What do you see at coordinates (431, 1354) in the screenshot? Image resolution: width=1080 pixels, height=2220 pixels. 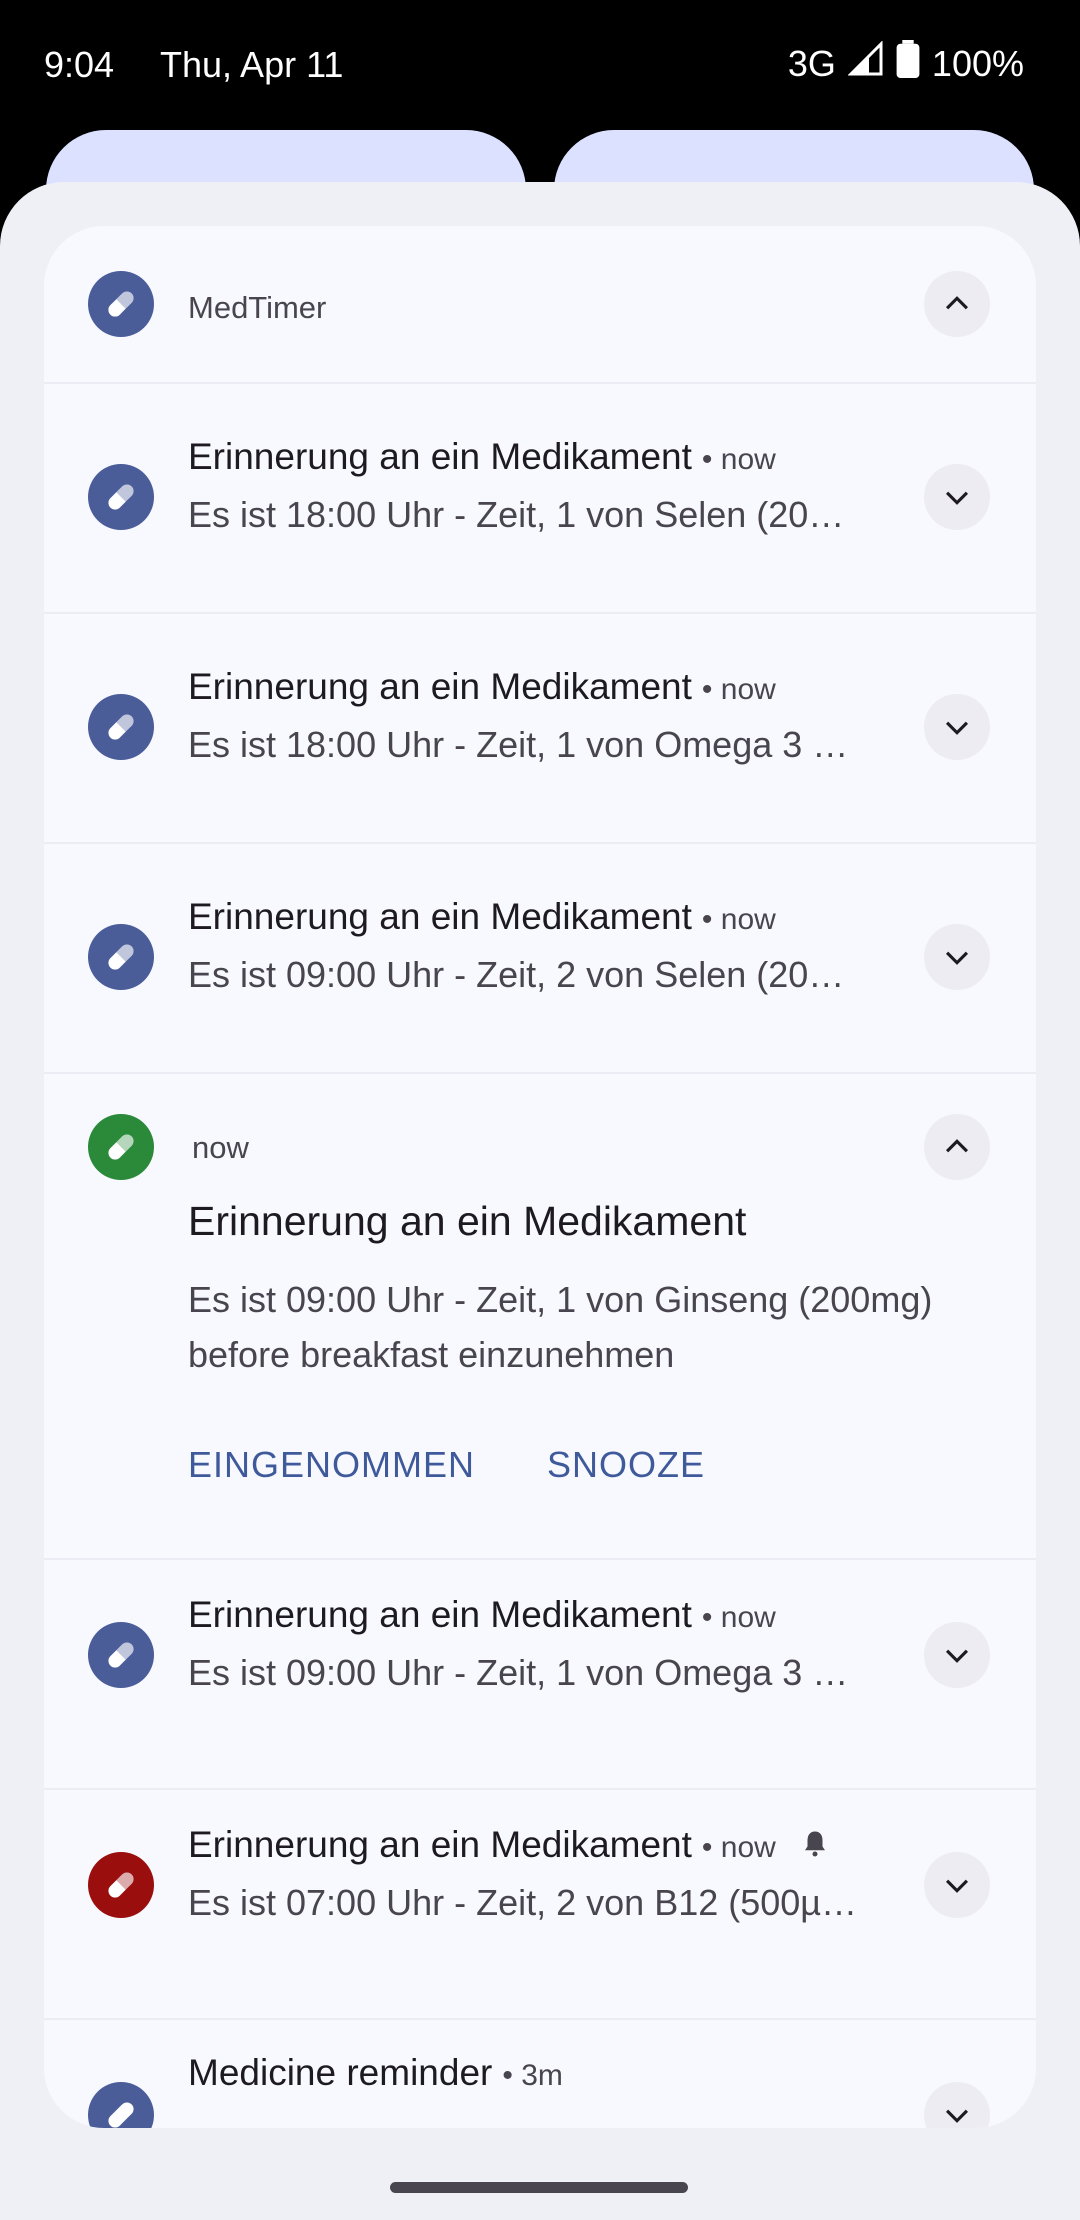 I see `notification-text-line: before breakfast einzunehmen` at bounding box center [431, 1354].